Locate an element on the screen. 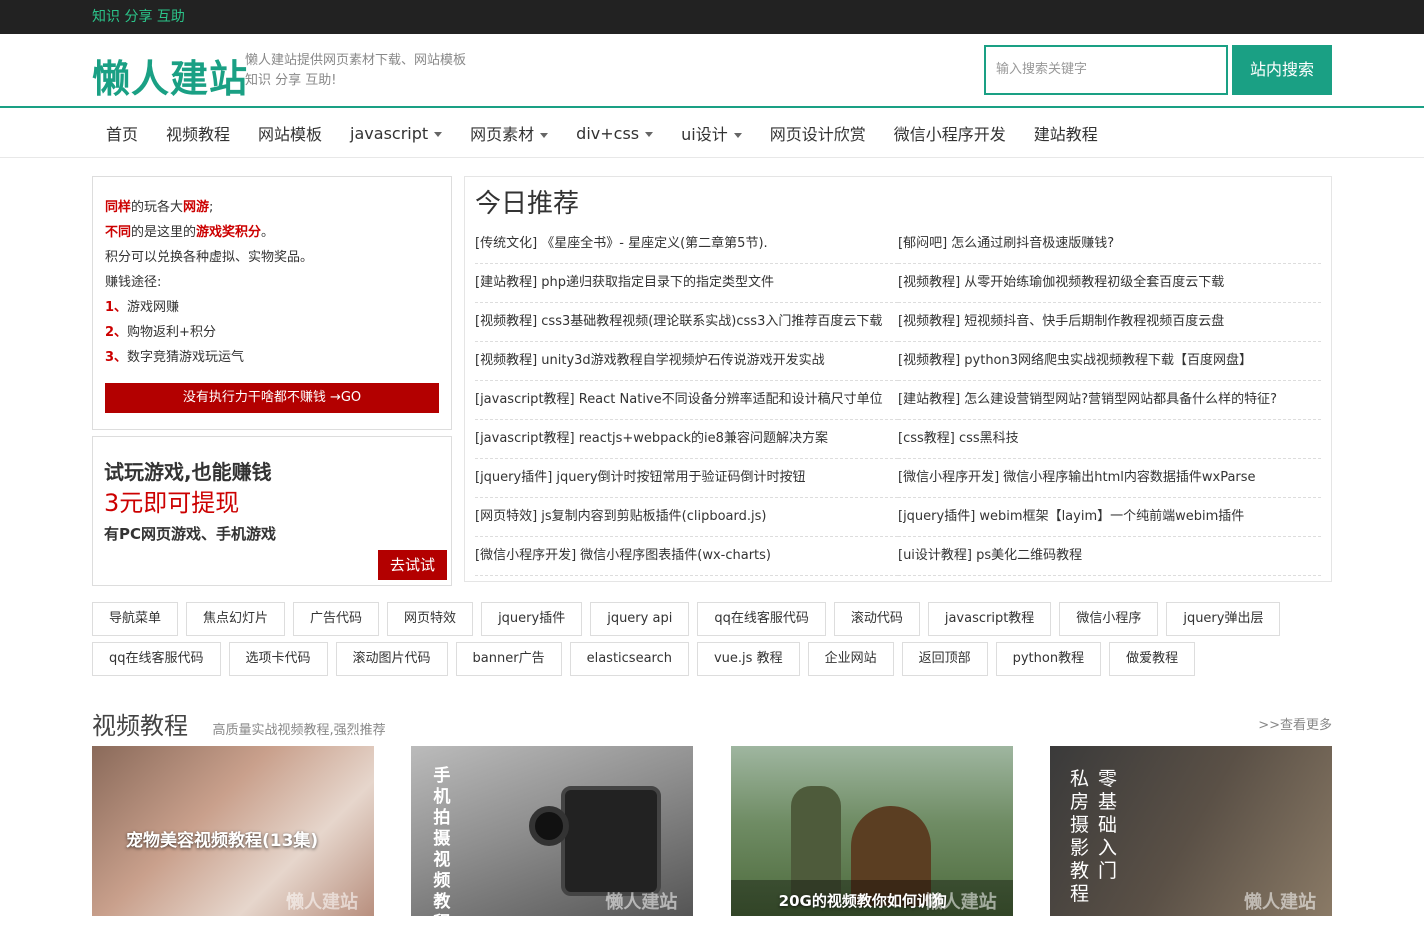 The image size is (1424, 933). nav-item-8: 微信小程序开发 is located at coordinates (950, 133).